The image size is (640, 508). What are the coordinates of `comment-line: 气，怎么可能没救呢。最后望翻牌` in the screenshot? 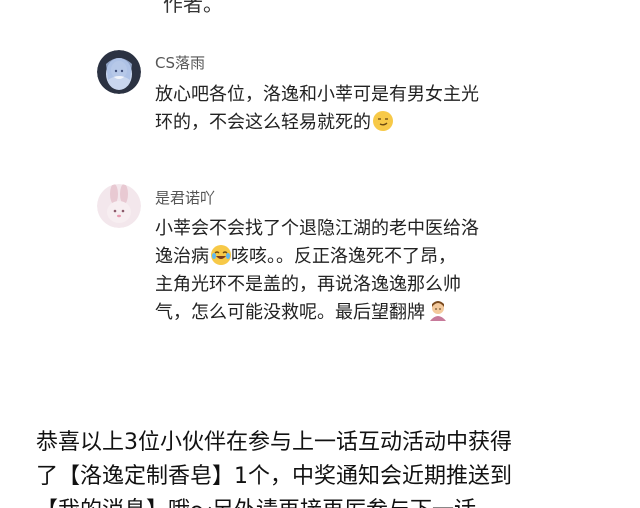 It's located at (385, 313).